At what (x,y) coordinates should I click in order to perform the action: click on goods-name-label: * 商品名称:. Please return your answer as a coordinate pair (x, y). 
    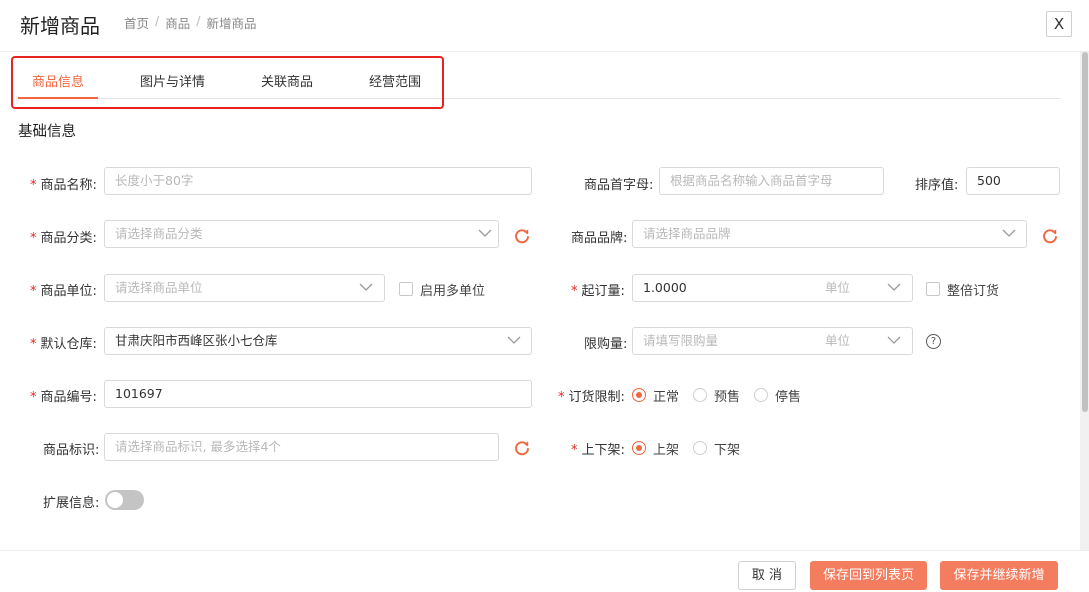
    Looking at the image, I should click on (63, 183).